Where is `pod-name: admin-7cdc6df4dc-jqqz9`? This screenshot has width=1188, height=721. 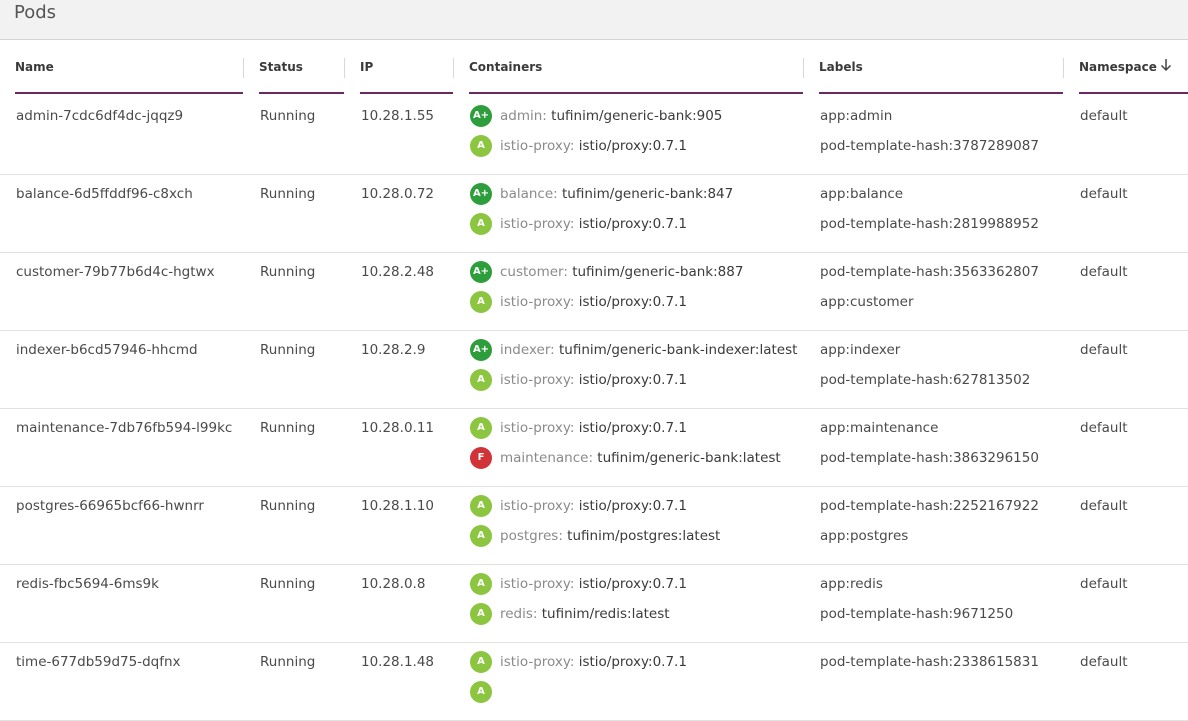
pod-name: admin-7cdc6df4dc-jqqz9 is located at coordinates (99, 116).